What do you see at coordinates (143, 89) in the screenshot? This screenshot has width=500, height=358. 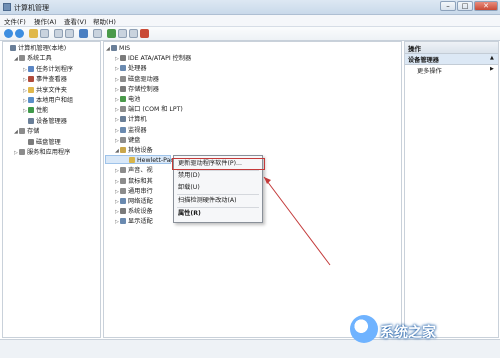 I see `device-tree-label: 存储控制器` at bounding box center [143, 89].